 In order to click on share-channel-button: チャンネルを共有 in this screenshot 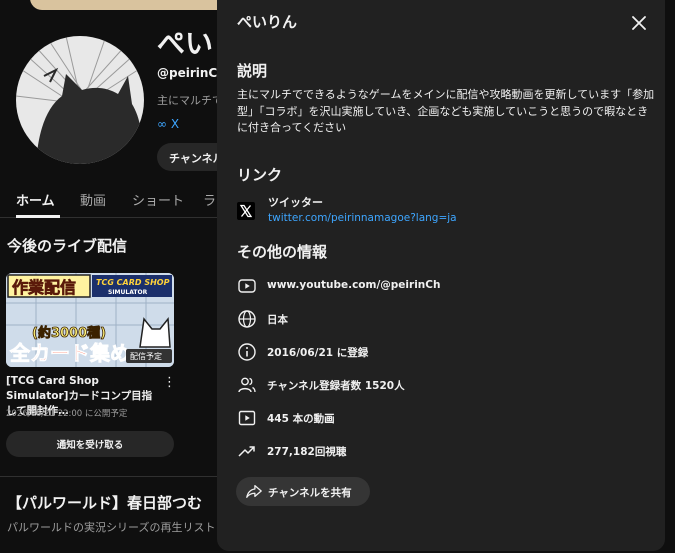, I will do `click(303, 491)`.